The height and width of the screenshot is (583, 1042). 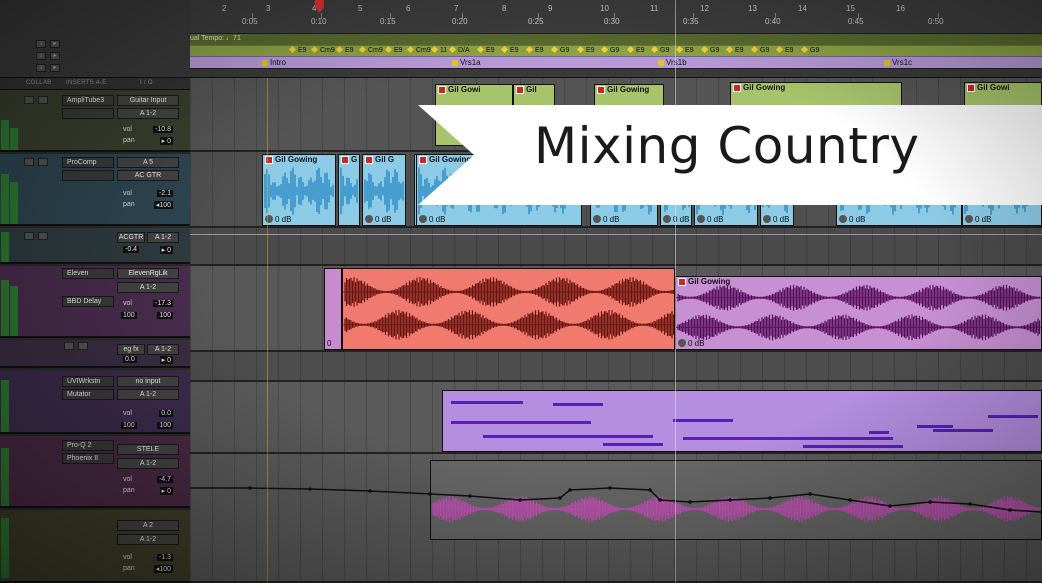 What do you see at coordinates (88, 175) in the screenshot?
I see `insert-slot` at bounding box center [88, 175].